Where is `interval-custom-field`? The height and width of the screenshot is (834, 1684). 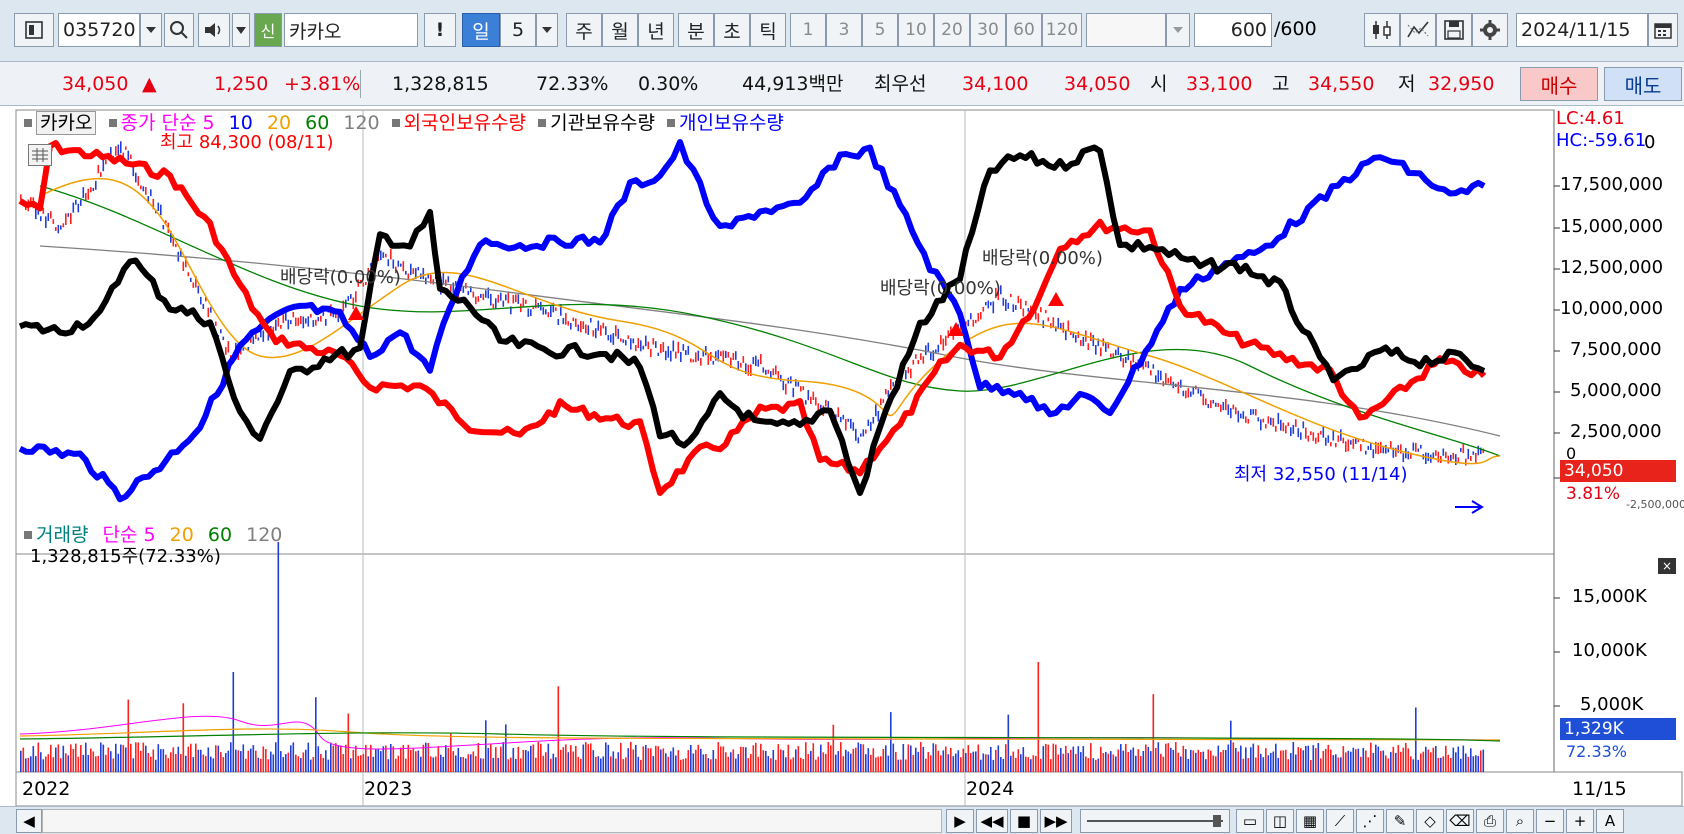
interval-custom-field is located at coordinates (1126, 30).